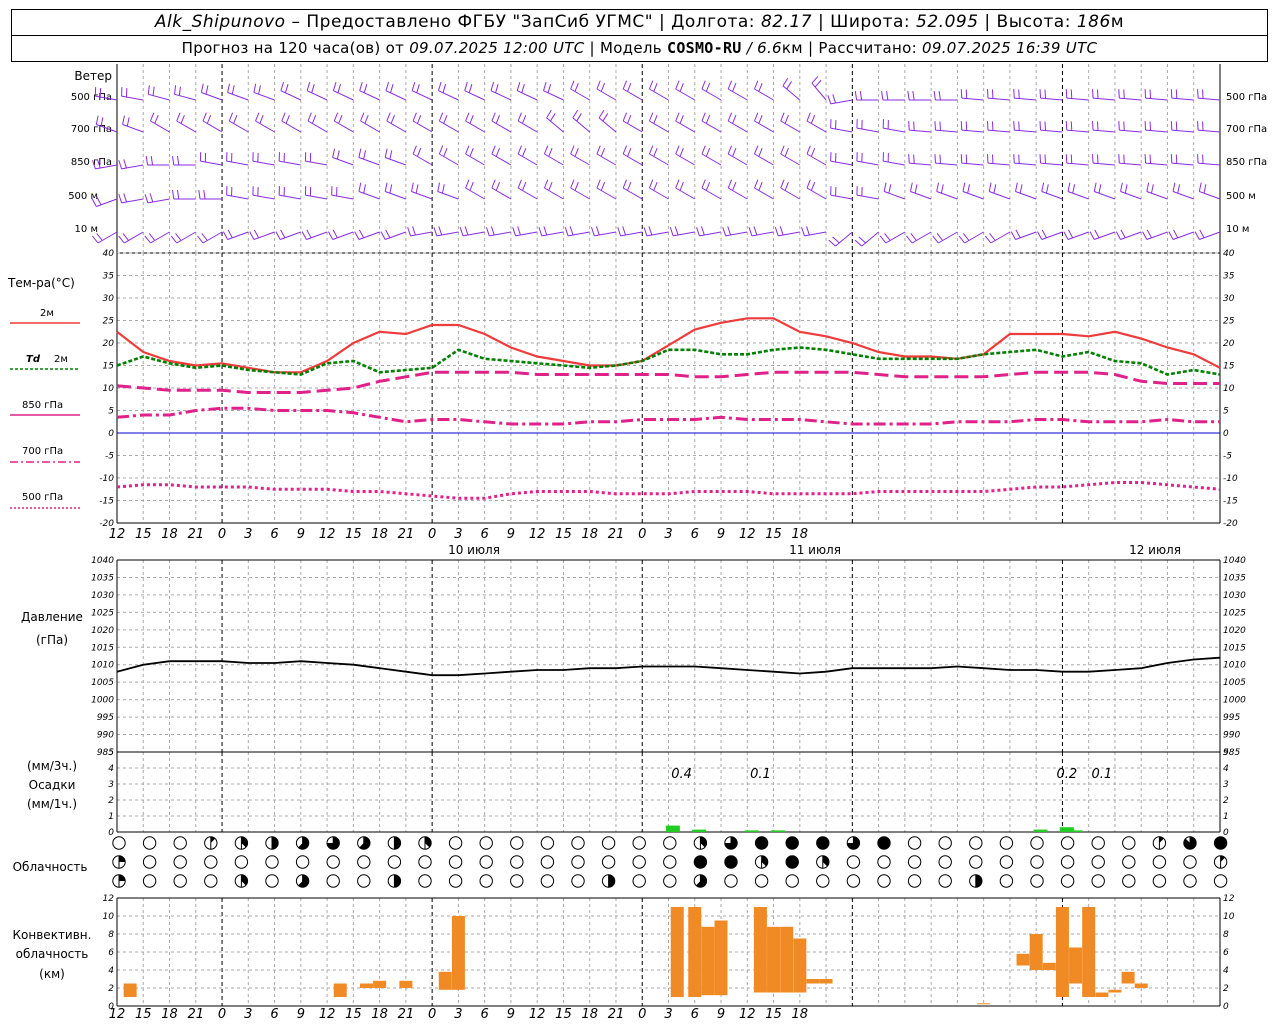 The image size is (1280, 1024). I want to click on axis-tick-label-right: 15, so click(1229, 367).